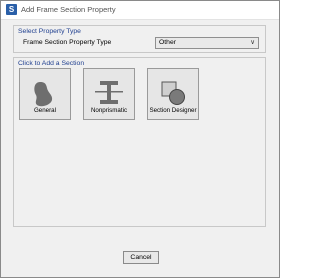  I want to click on section-designer-button: Section Designer, so click(173, 94).